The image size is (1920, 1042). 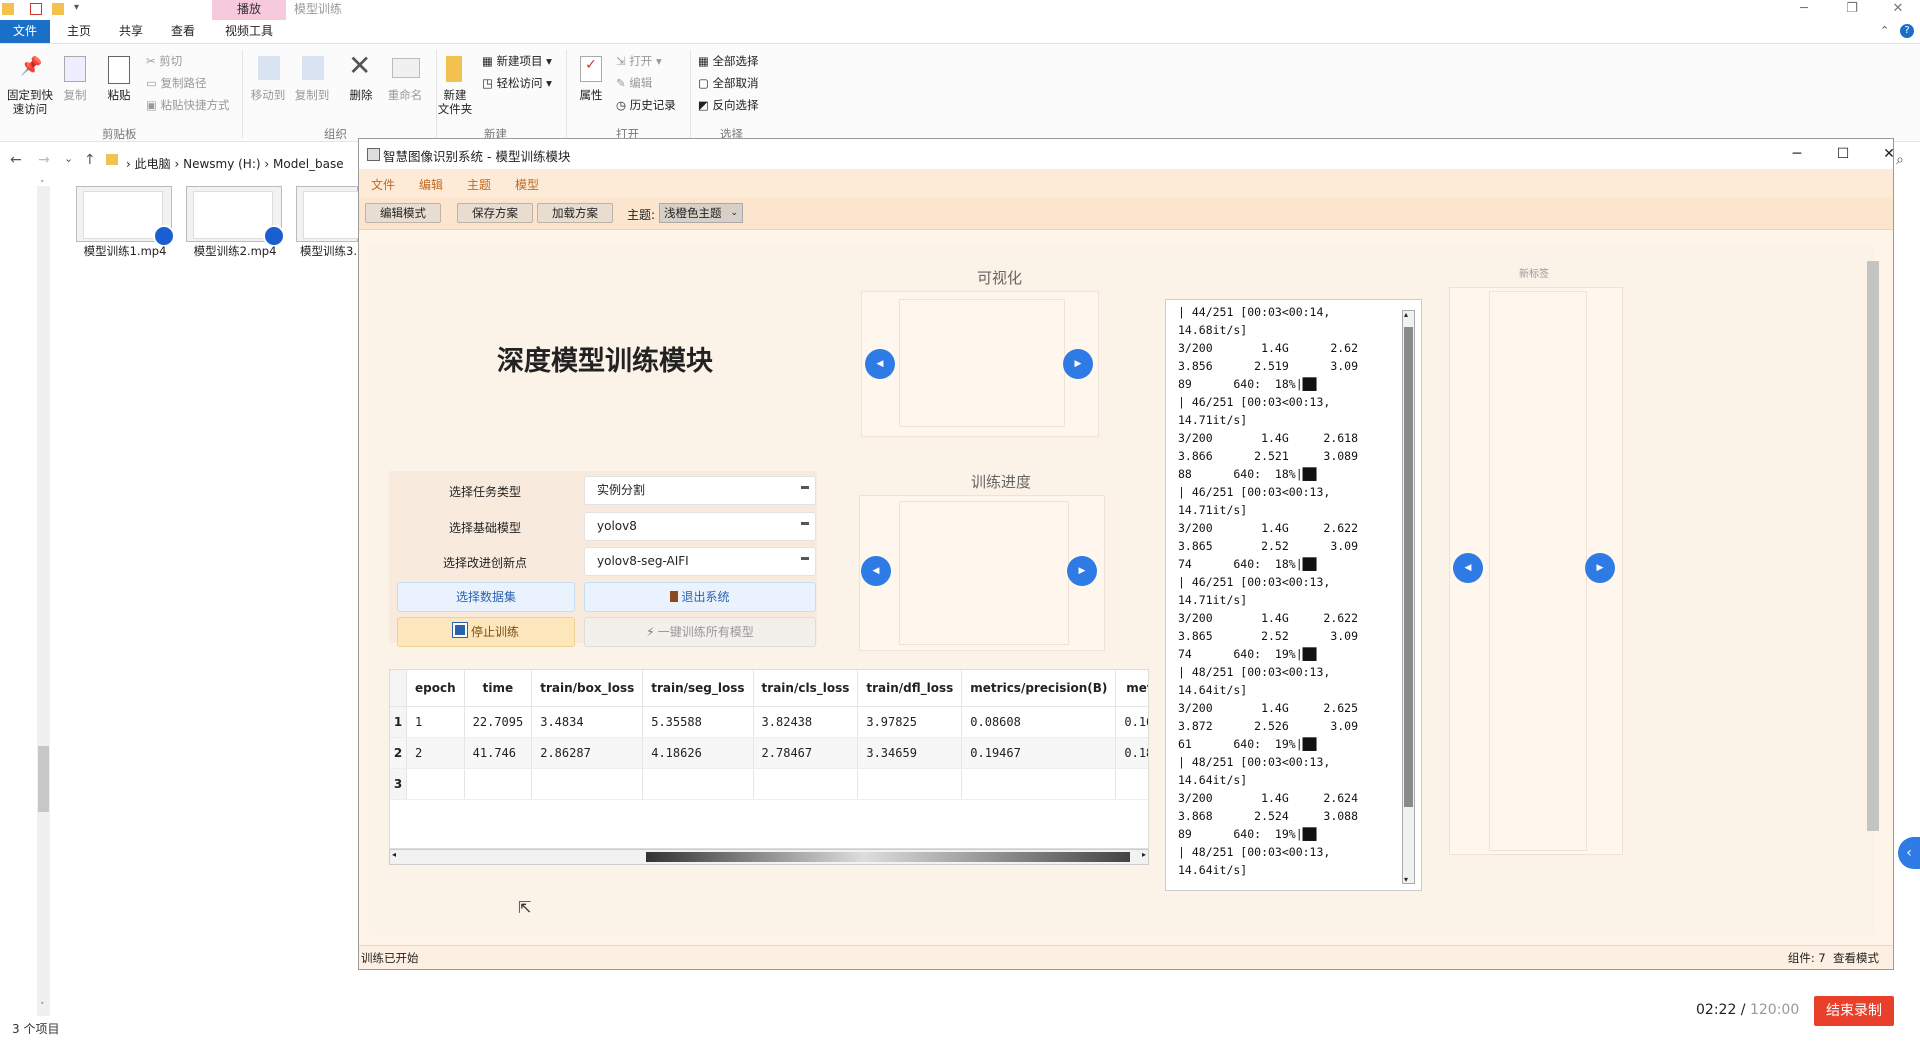 I want to click on delete-button: 删除, so click(x=361, y=95).